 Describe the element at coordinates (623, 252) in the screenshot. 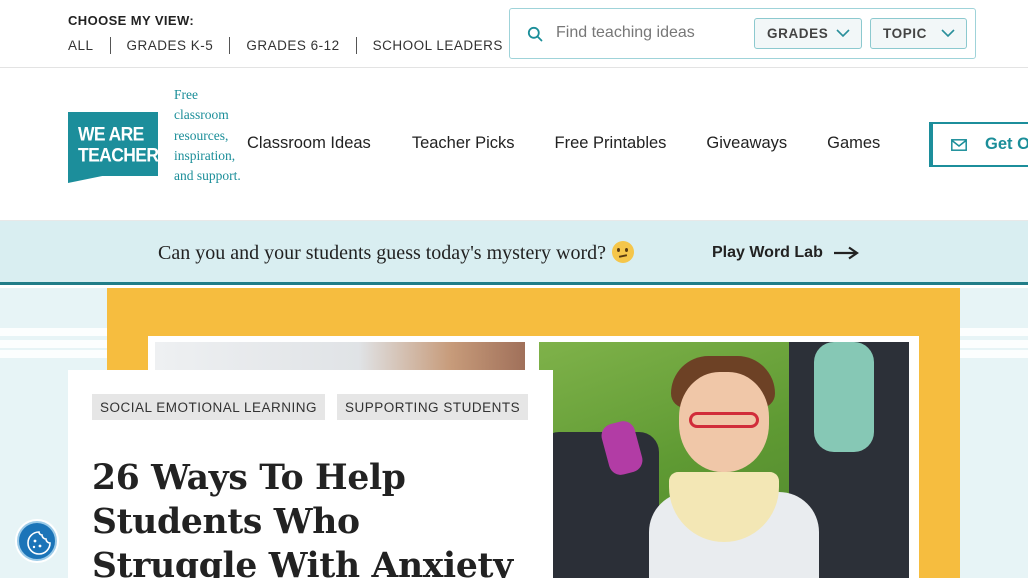

I see `thinking-face-icon` at that location.